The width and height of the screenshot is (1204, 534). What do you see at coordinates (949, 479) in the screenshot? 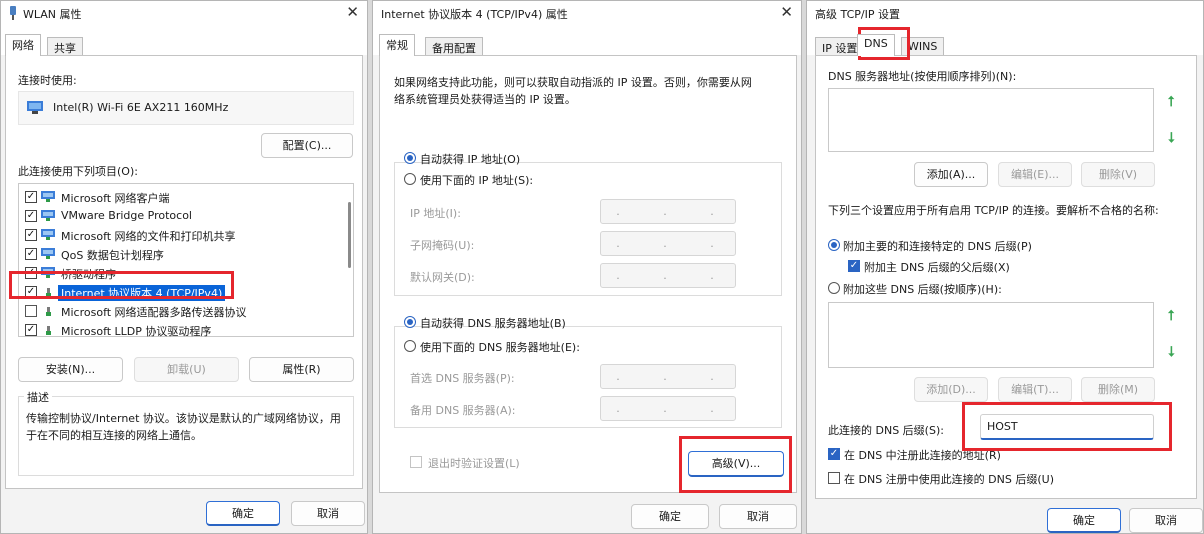
I see `use-suffix-registration-label: 在 DNS 注册中使用此连接的 DNS 后缀(U)` at bounding box center [949, 479].